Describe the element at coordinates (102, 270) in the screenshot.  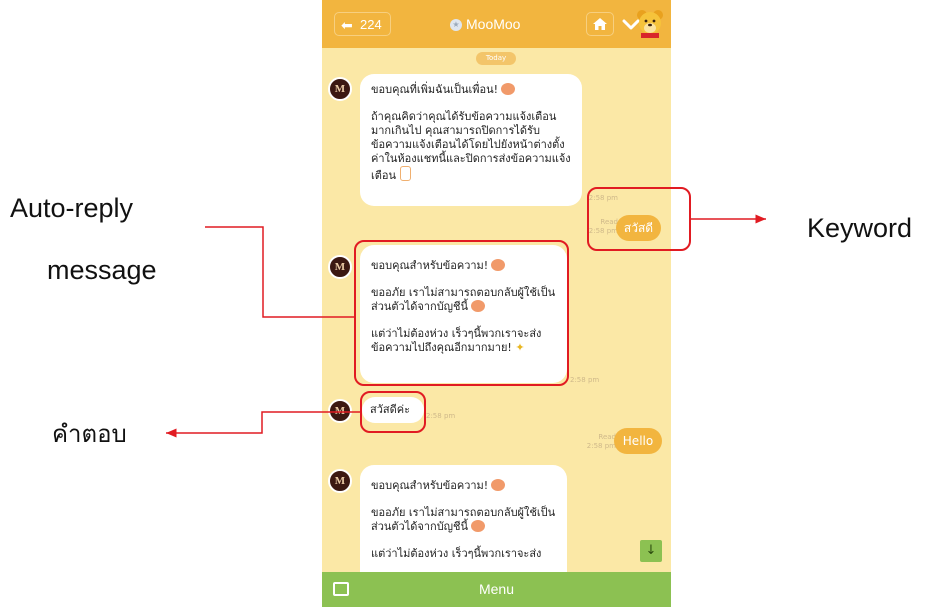
I see `auto-reply-annotation-line-2: message` at that location.